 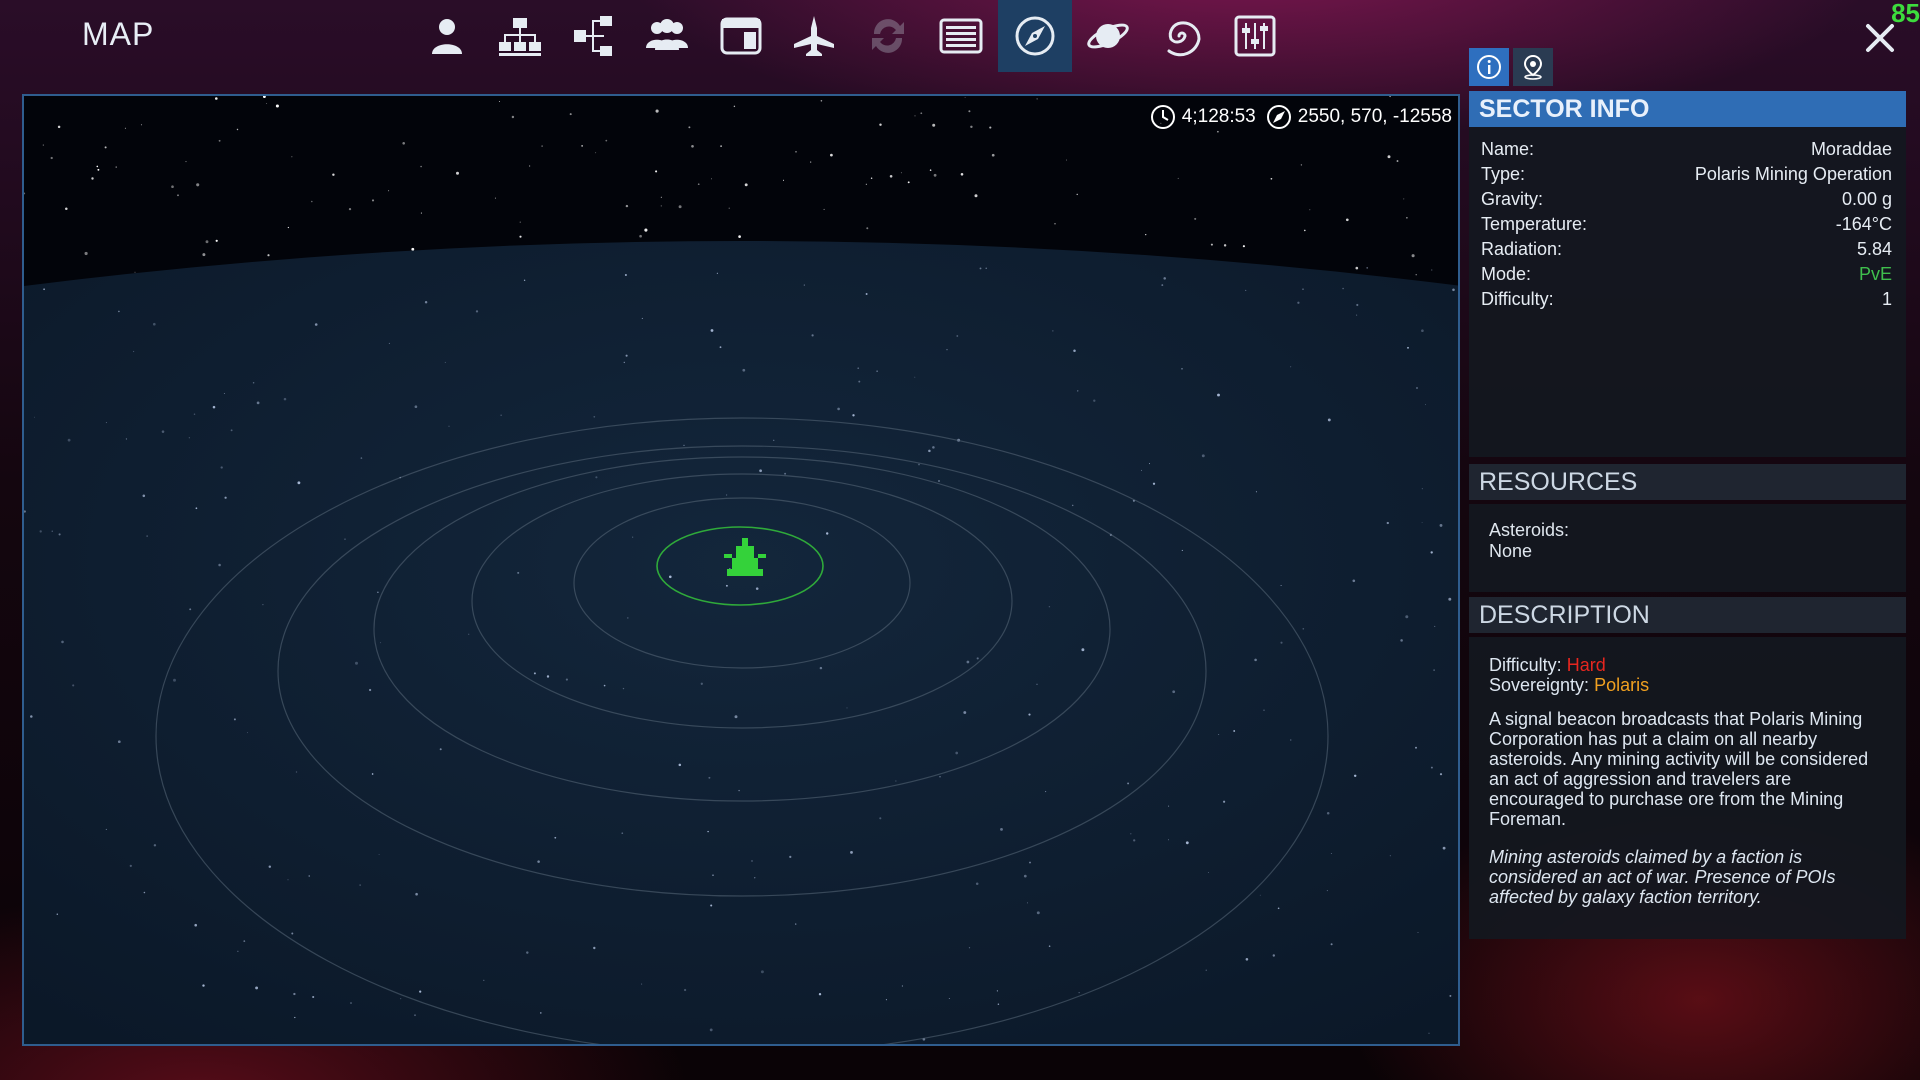 What do you see at coordinates (888, 36) in the screenshot?
I see `nav-trade-button` at bounding box center [888, 36].